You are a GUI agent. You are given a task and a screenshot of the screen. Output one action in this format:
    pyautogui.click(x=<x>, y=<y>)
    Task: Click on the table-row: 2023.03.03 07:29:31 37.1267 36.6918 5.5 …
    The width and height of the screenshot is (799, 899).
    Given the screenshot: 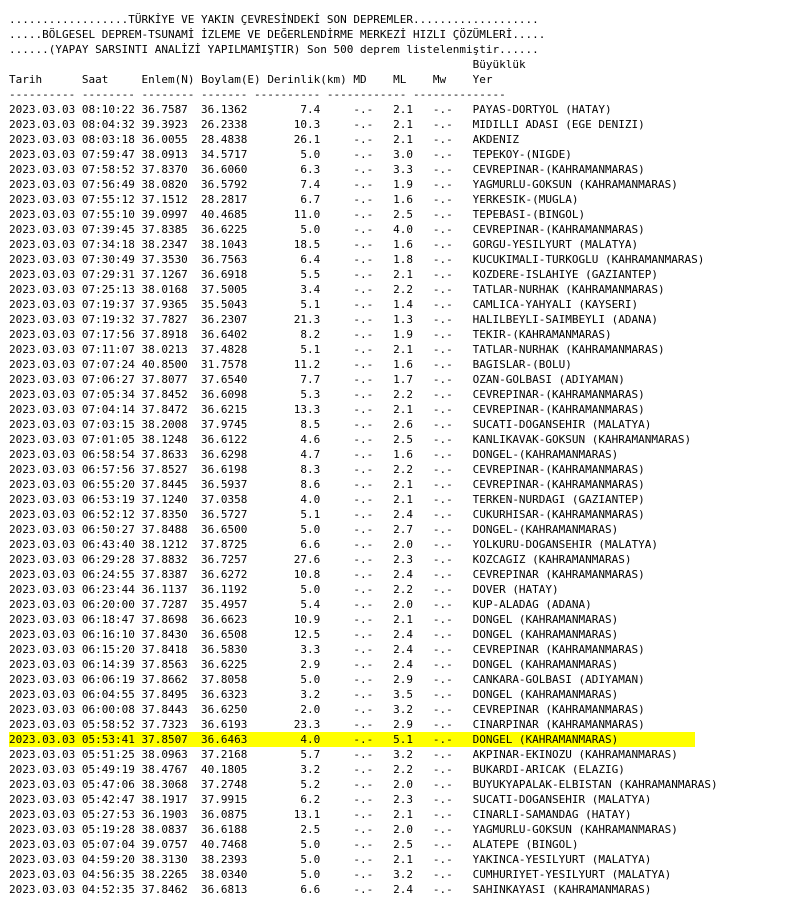 What is the action you would take?
    pyautogui.click(x=334, y=274)
    